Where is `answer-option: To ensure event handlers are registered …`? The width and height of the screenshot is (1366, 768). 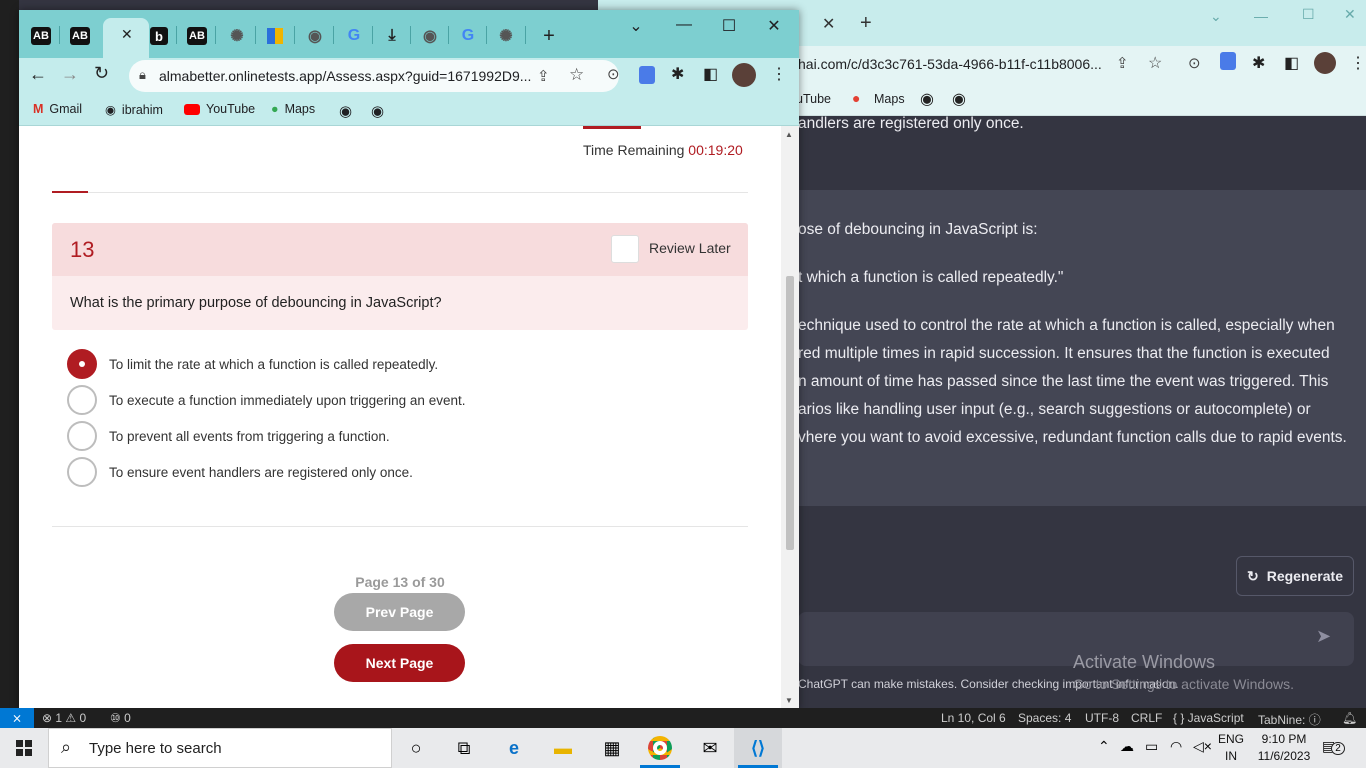
answer-option: To ensure event handlers are registered … is located at coordinates (367, 472).